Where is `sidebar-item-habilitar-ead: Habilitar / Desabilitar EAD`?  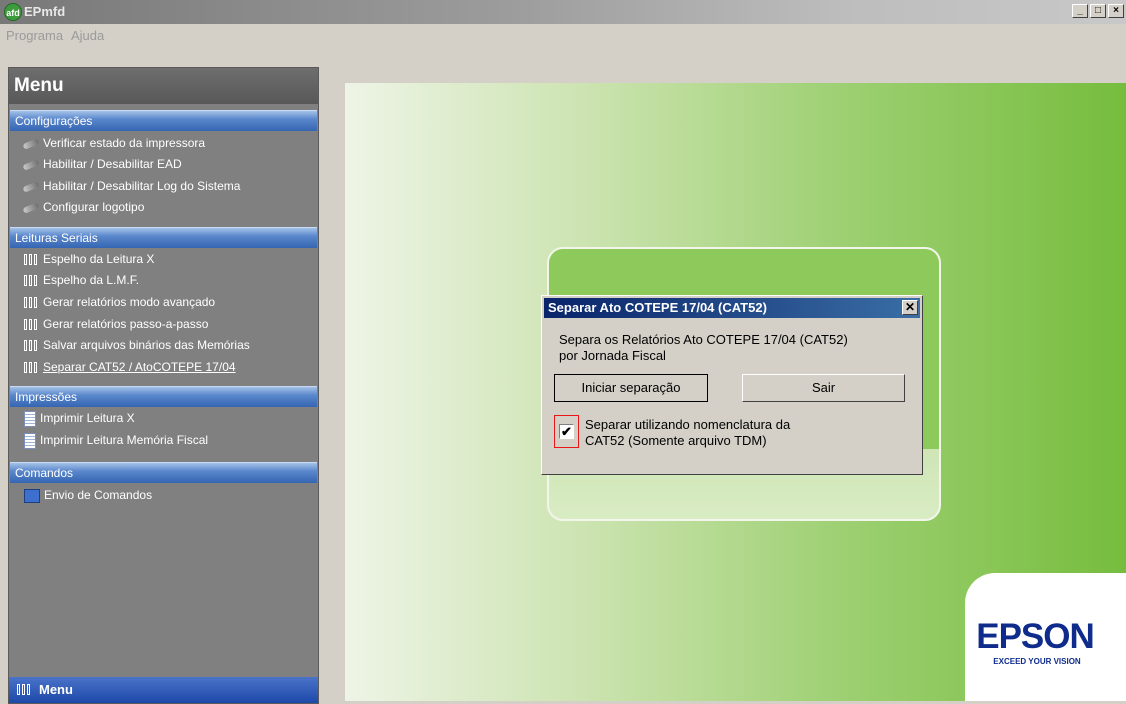 sidebar-item-habilitar-ead: Habilitar / Desabilitar EAD is located at coordinates (102, 164).